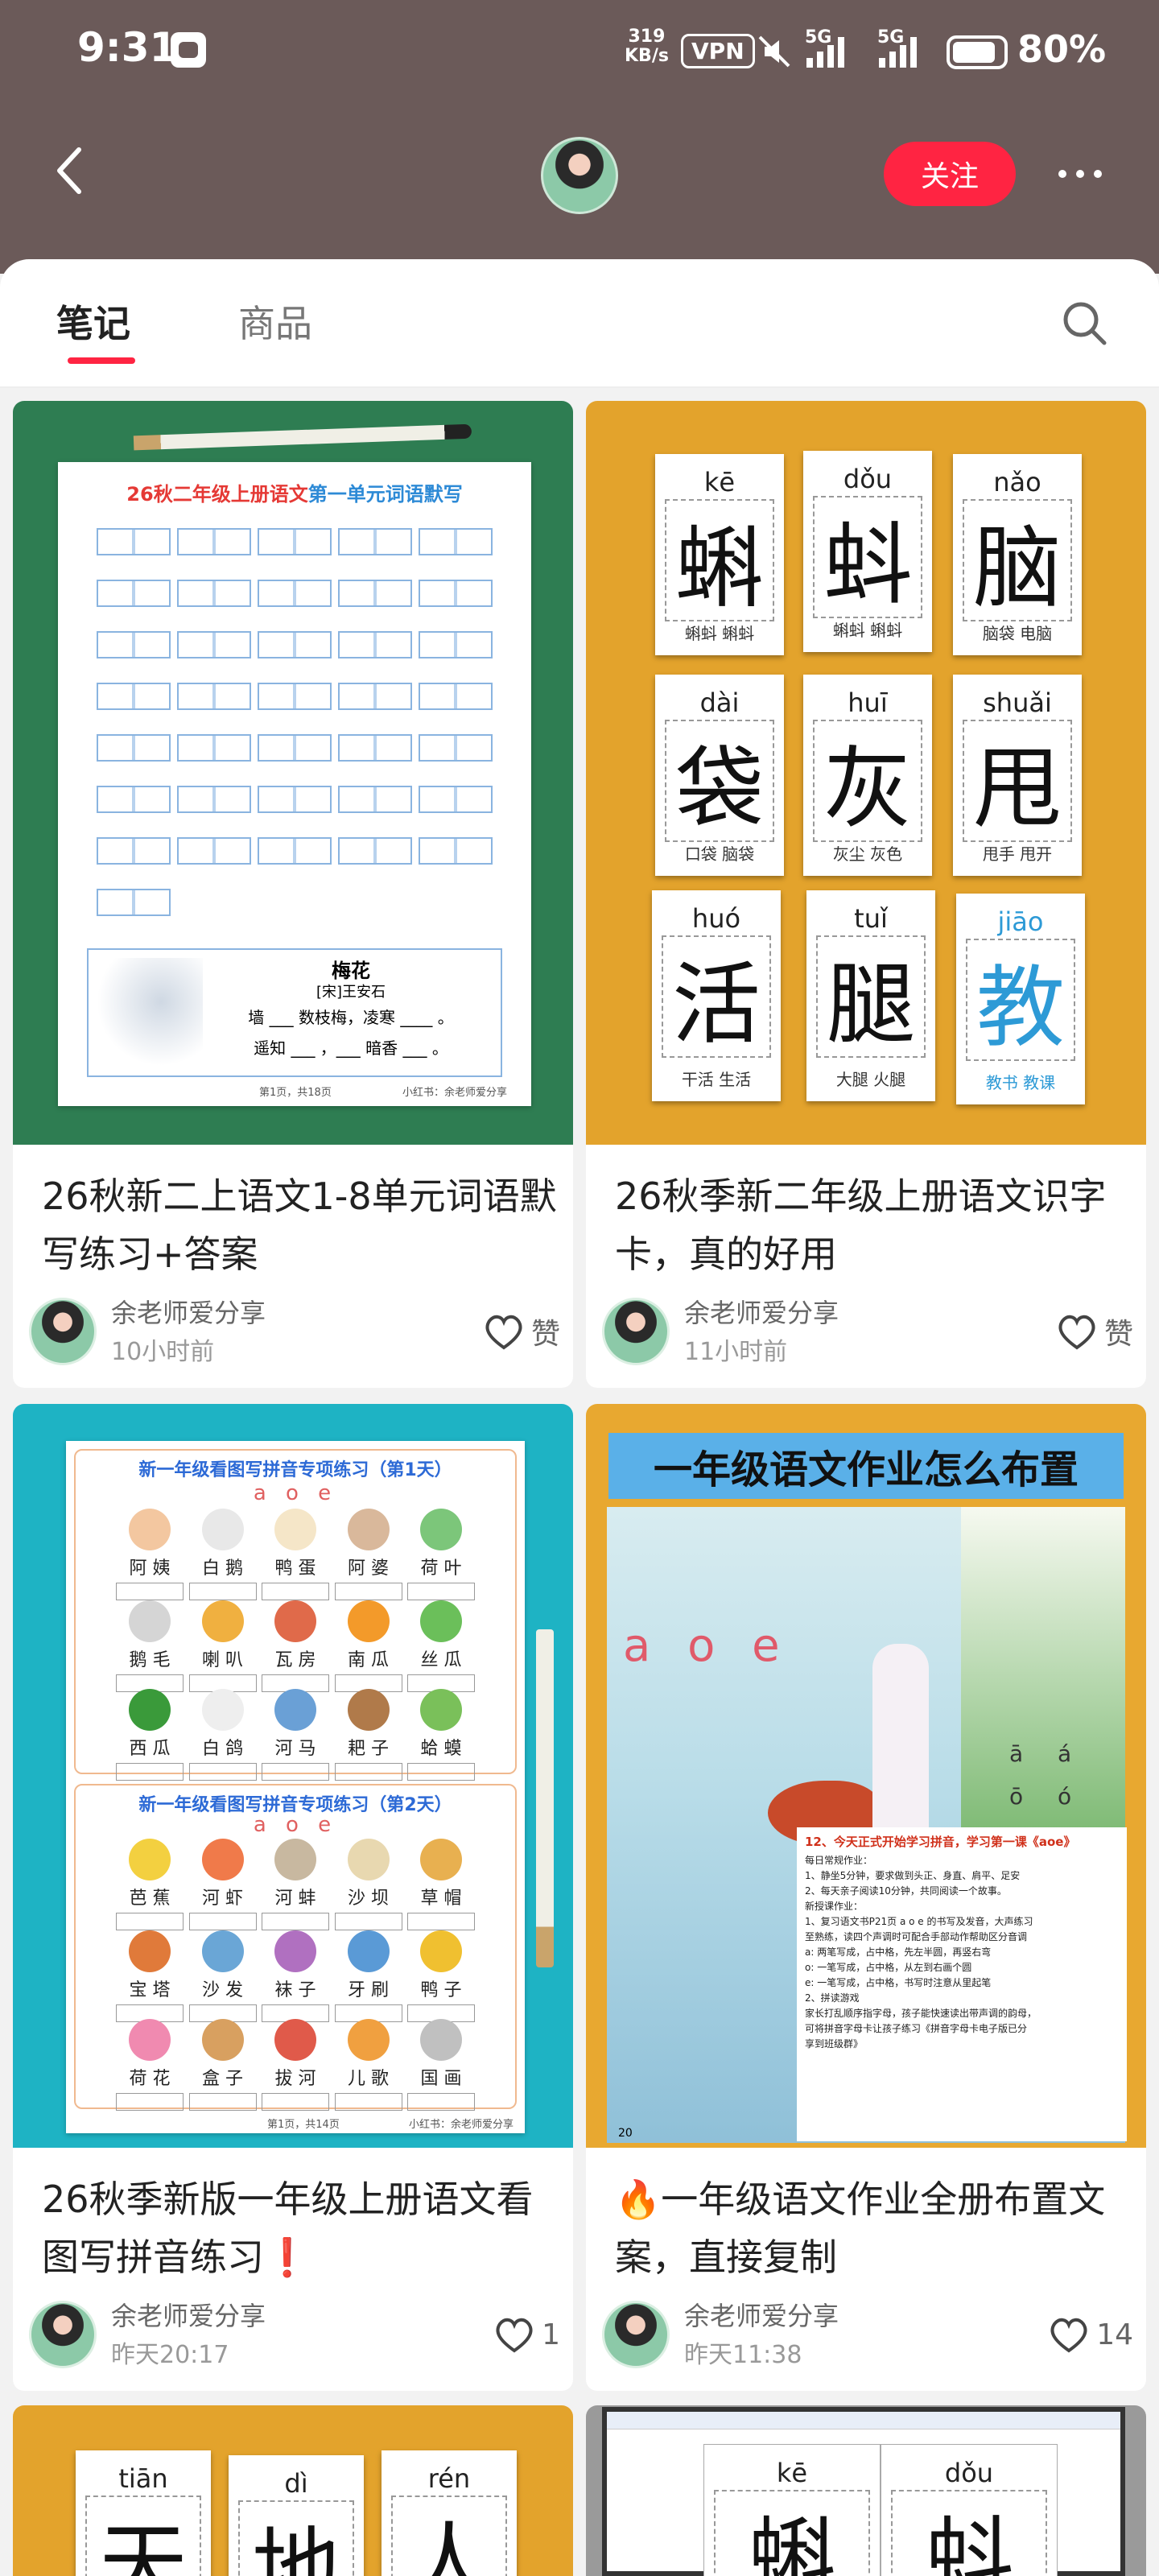 Image resolution: width=1159 pixels, height=2576 pixels. I want to click on character-card: kē 蝌蝌蚪 蝌蚪, so click(719, 554).